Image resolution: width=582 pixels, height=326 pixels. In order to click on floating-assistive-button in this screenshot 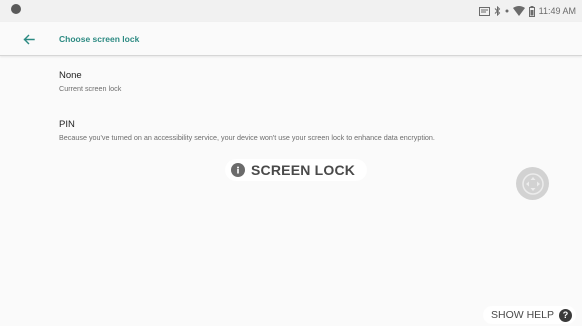, I will do `click(532, 183)`.